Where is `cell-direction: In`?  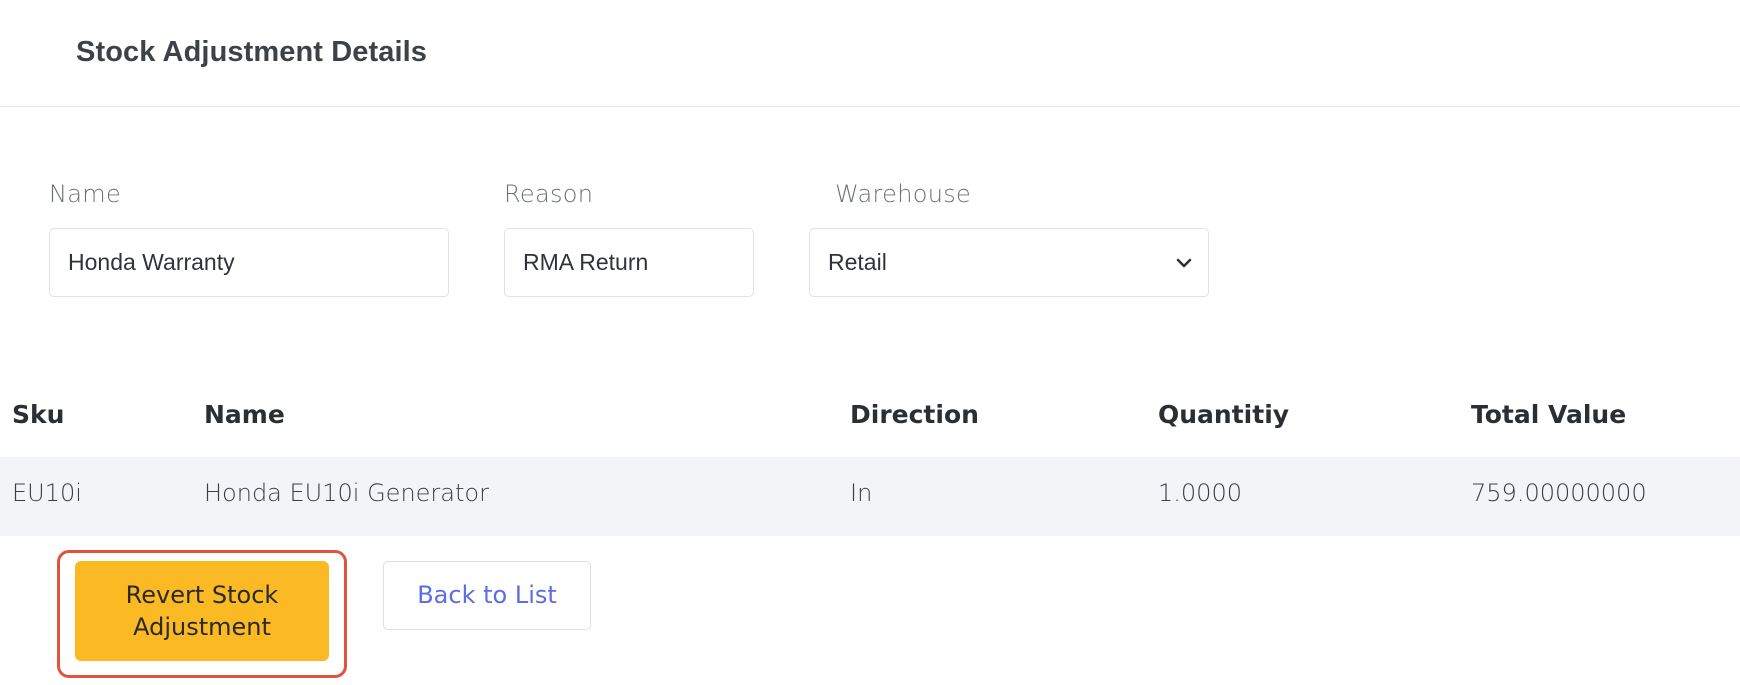
cell-direction: In is located at coordinates (861, 493).